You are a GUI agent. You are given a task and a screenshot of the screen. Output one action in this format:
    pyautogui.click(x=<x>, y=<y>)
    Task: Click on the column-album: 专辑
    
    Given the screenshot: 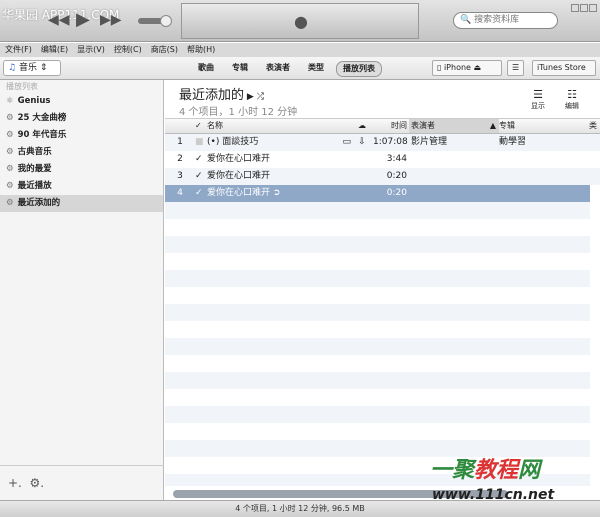 What is the action you would take?
    pyautogui.click(x=544, y=126)
    